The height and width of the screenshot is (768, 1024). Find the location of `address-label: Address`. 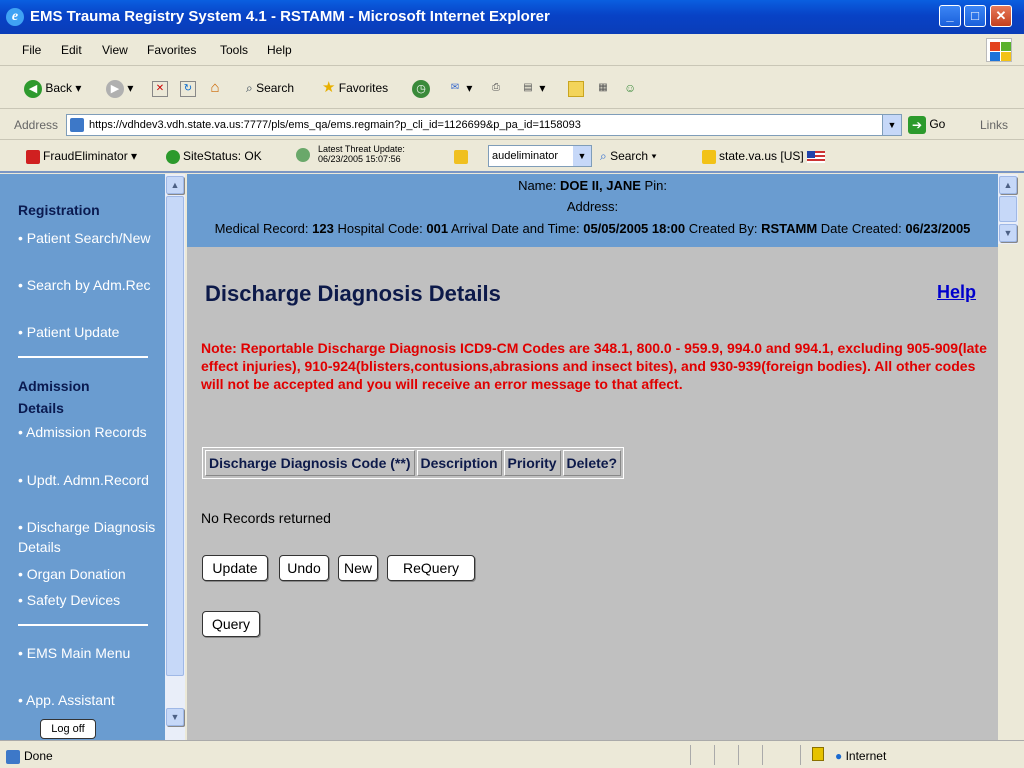

address-label: Address is located at coordinates (36, 125).